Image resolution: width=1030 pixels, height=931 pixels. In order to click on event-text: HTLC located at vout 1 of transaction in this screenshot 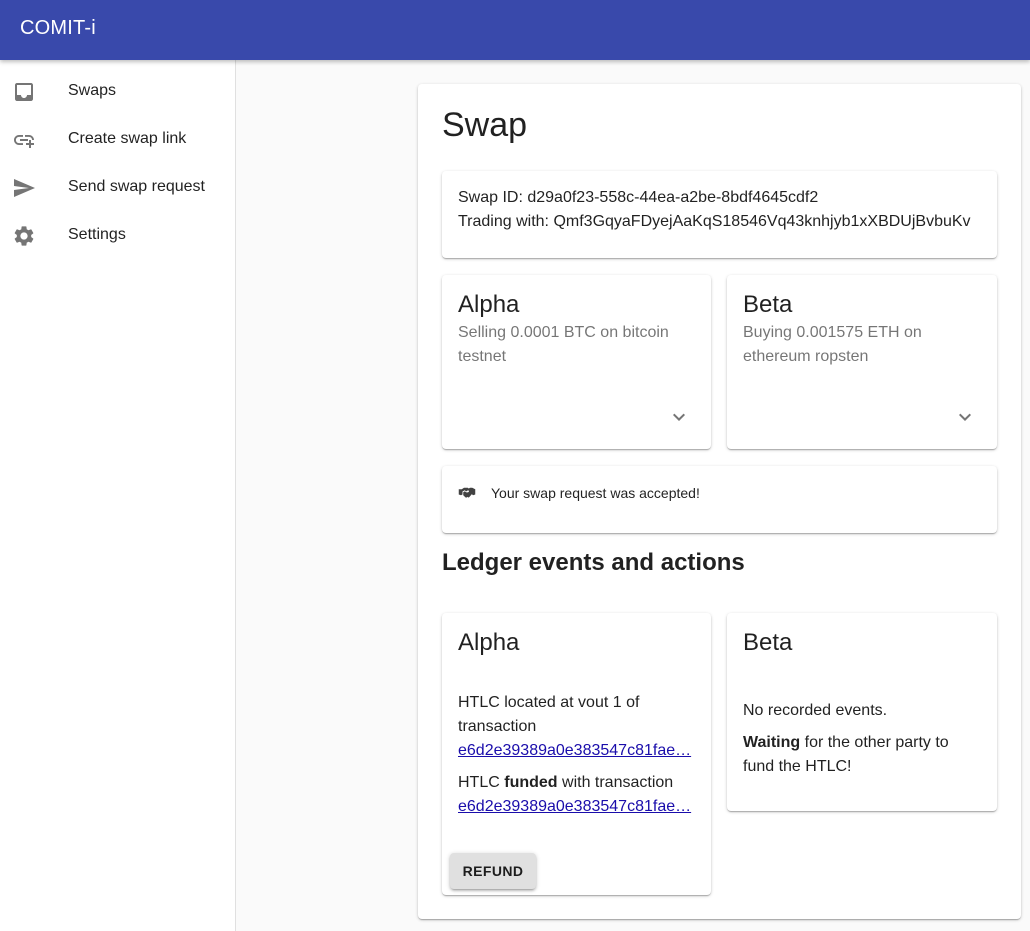, I will do `click(549, 714)`.